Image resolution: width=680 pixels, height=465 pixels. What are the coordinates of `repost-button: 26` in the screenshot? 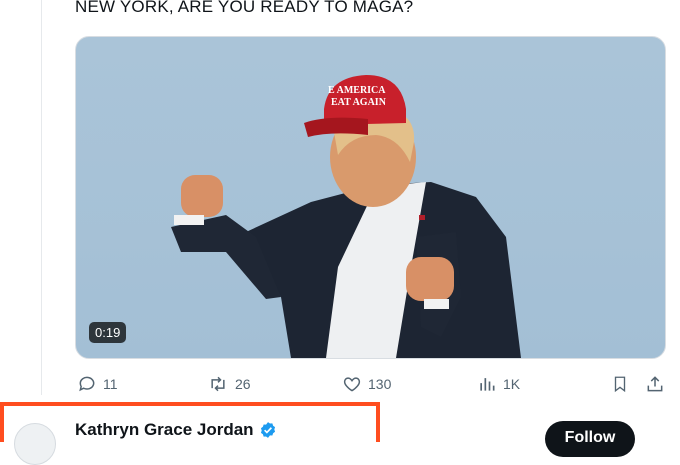 It's located at (229, 384).